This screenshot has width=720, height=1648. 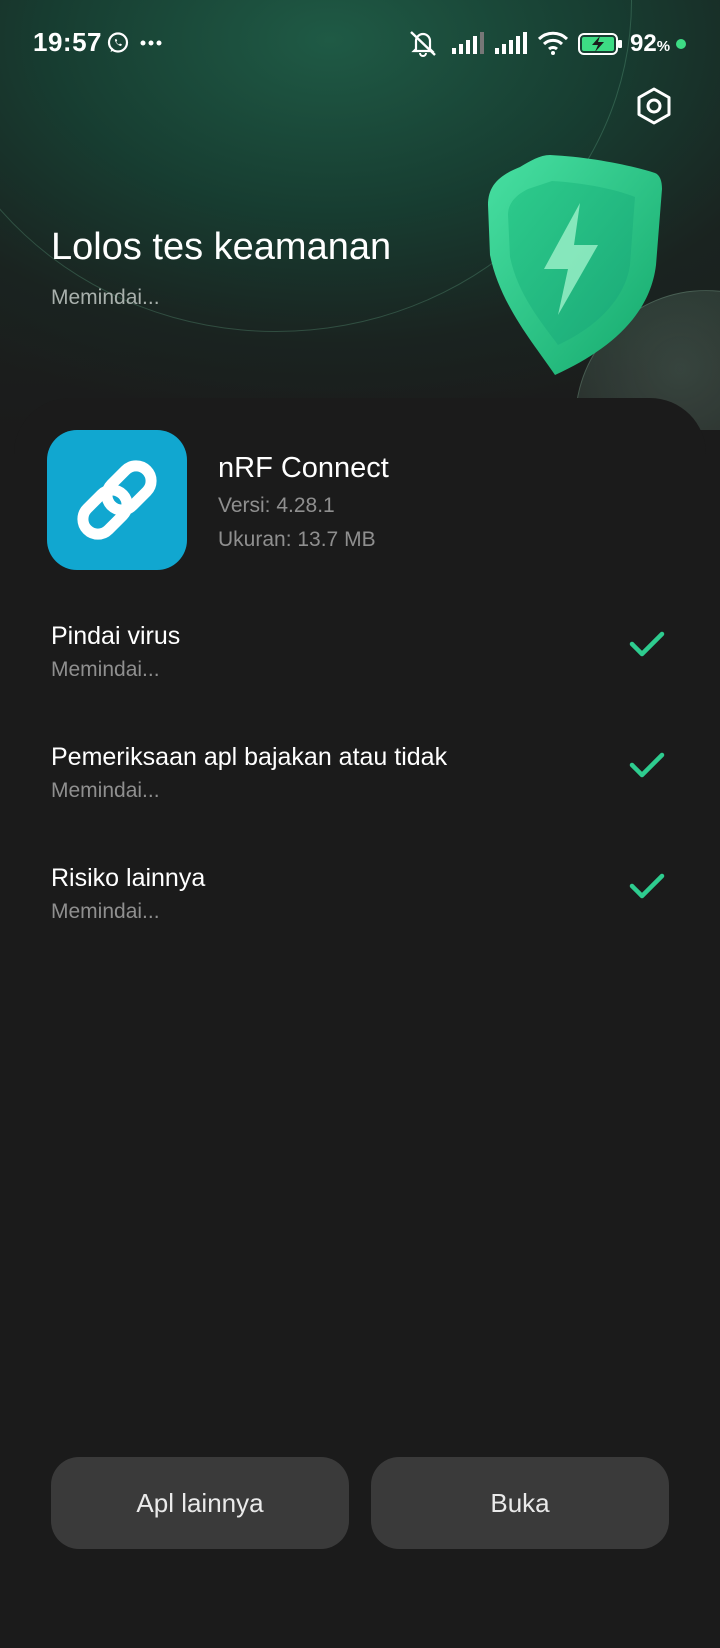 I want to click on more-icon, so click(x=151, y=43).